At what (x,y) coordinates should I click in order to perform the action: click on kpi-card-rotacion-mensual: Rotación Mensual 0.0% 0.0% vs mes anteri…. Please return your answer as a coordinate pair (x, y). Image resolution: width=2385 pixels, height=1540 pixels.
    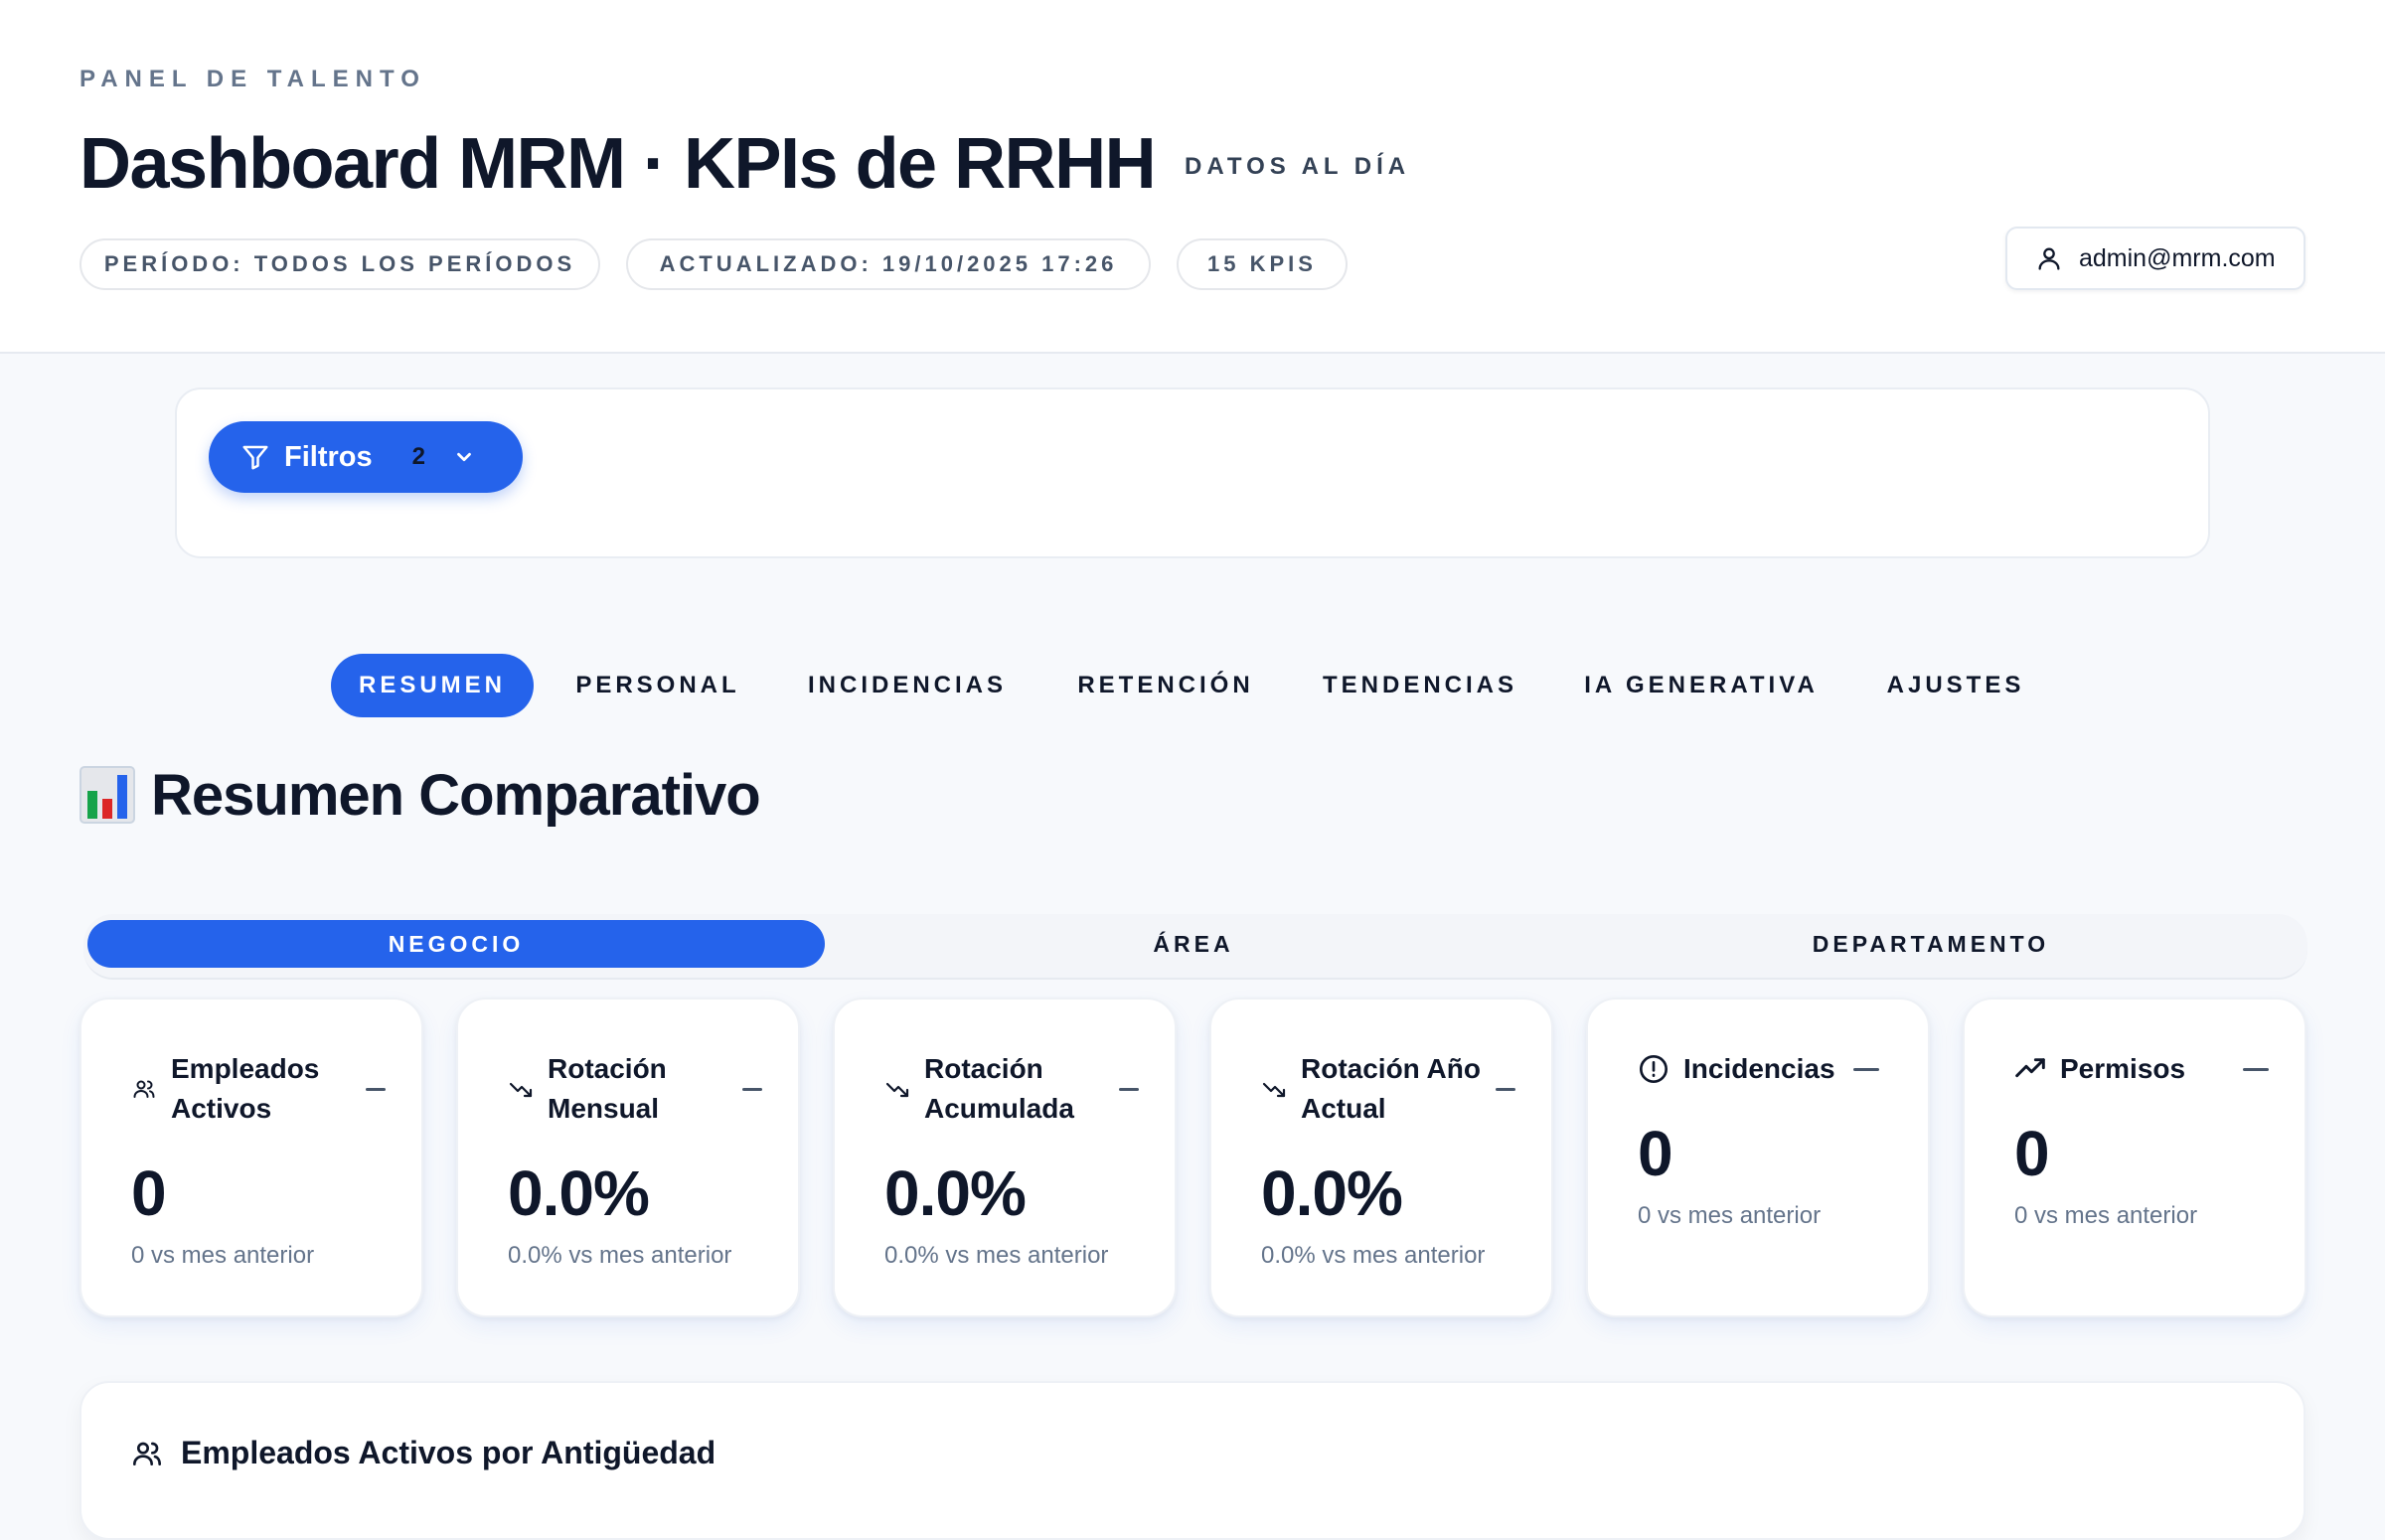
    Looking at the image, I should click on (628, 1157).